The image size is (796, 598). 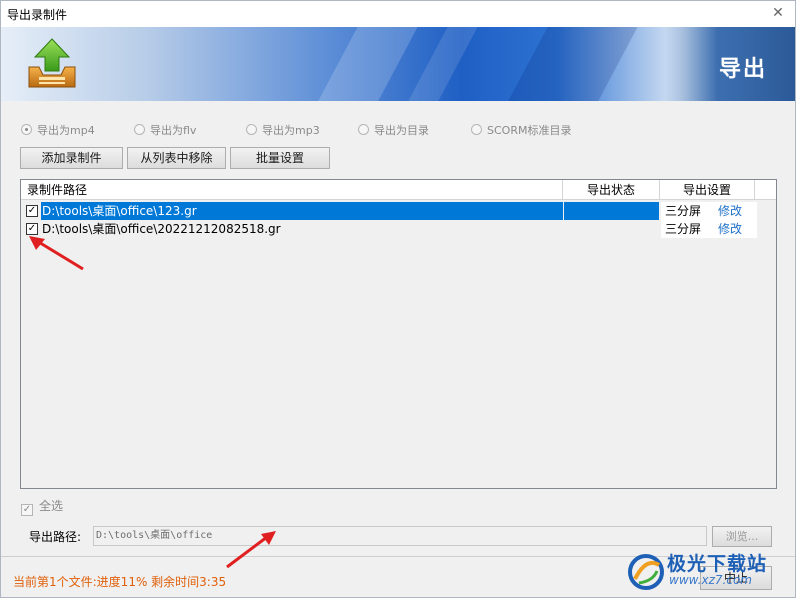 I want to click on radio-label: 导出为flv, so click(x=173, y=130).